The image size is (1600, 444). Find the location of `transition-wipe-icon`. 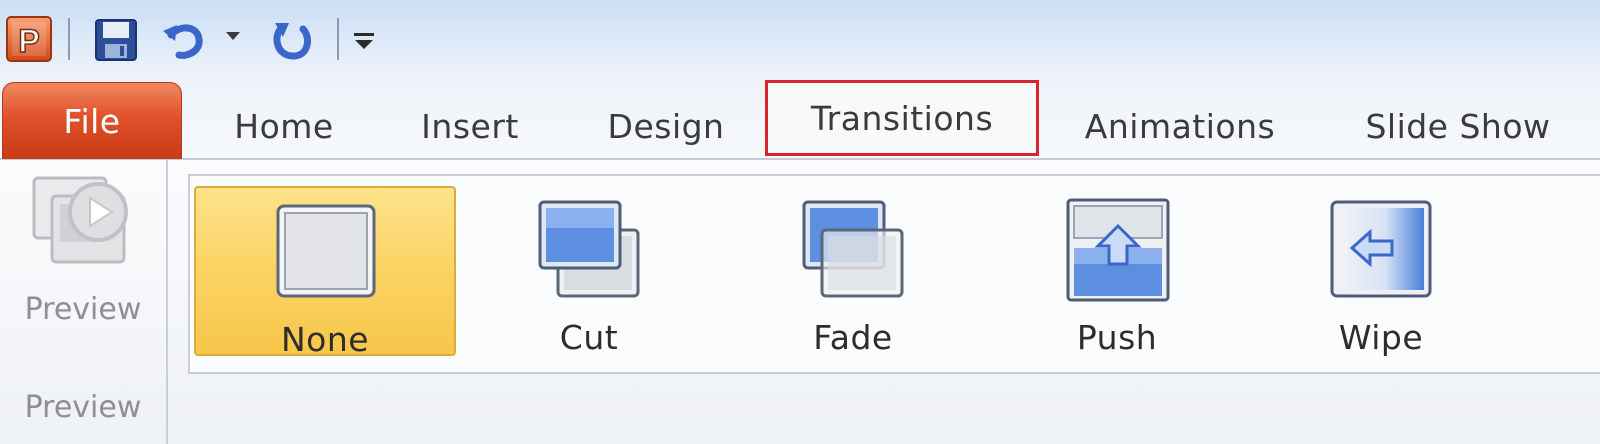

transition-wipe-icon is located at coordinates (1381, 250).